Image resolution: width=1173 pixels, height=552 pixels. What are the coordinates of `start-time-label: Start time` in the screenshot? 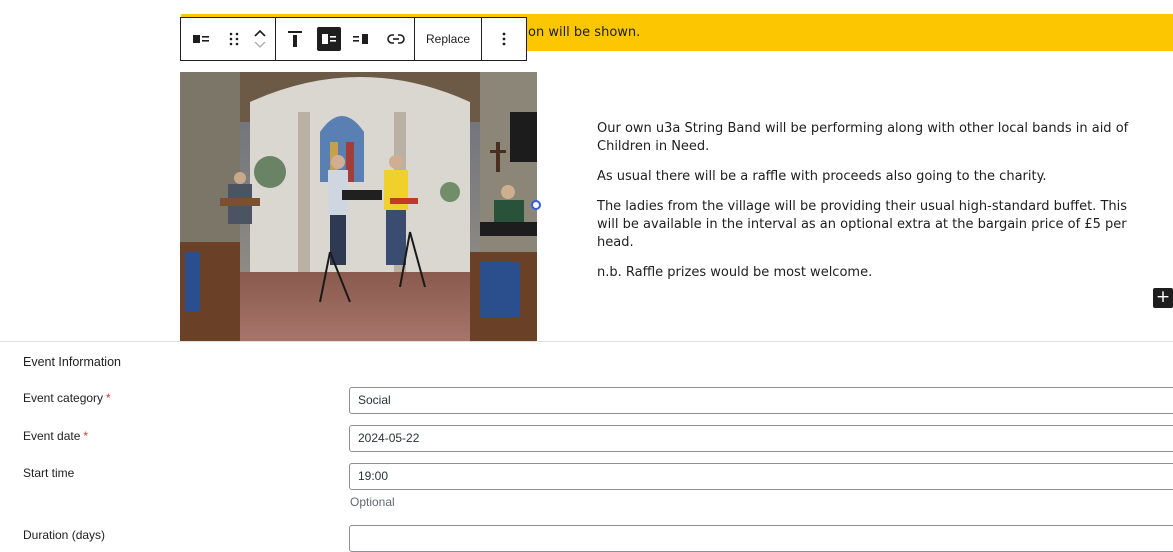 It's located at (49, 473).